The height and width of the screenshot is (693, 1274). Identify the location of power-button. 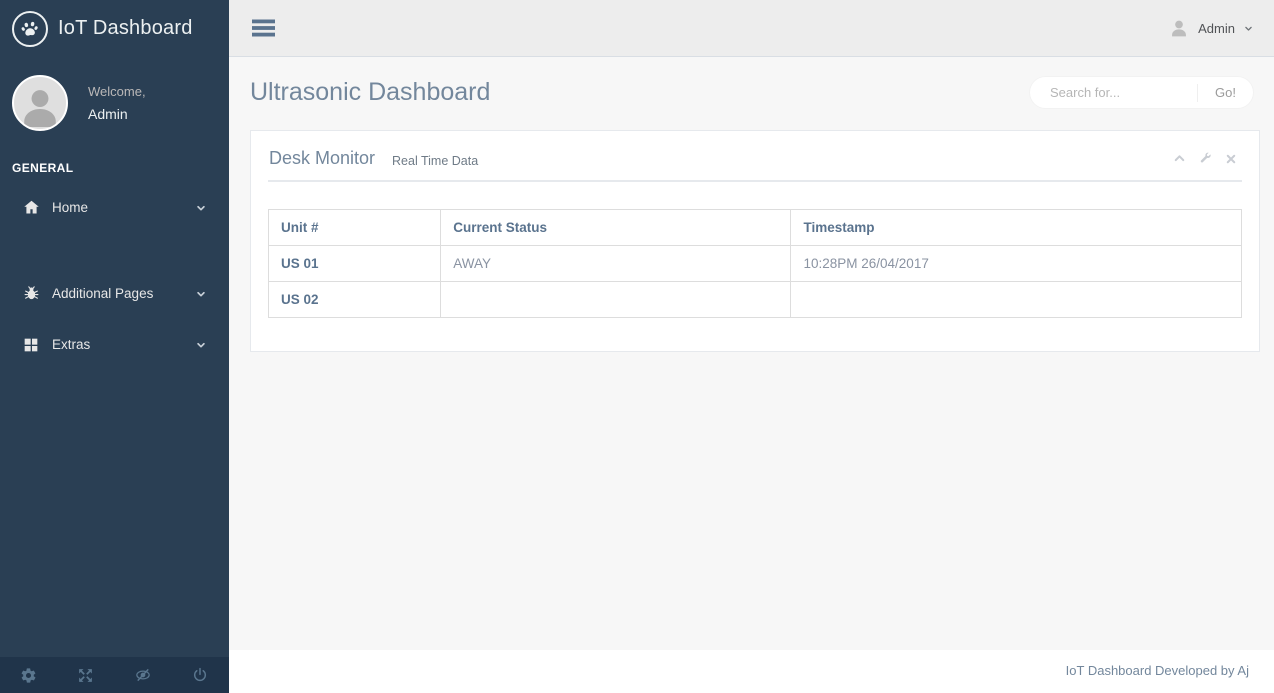
(200, 675).